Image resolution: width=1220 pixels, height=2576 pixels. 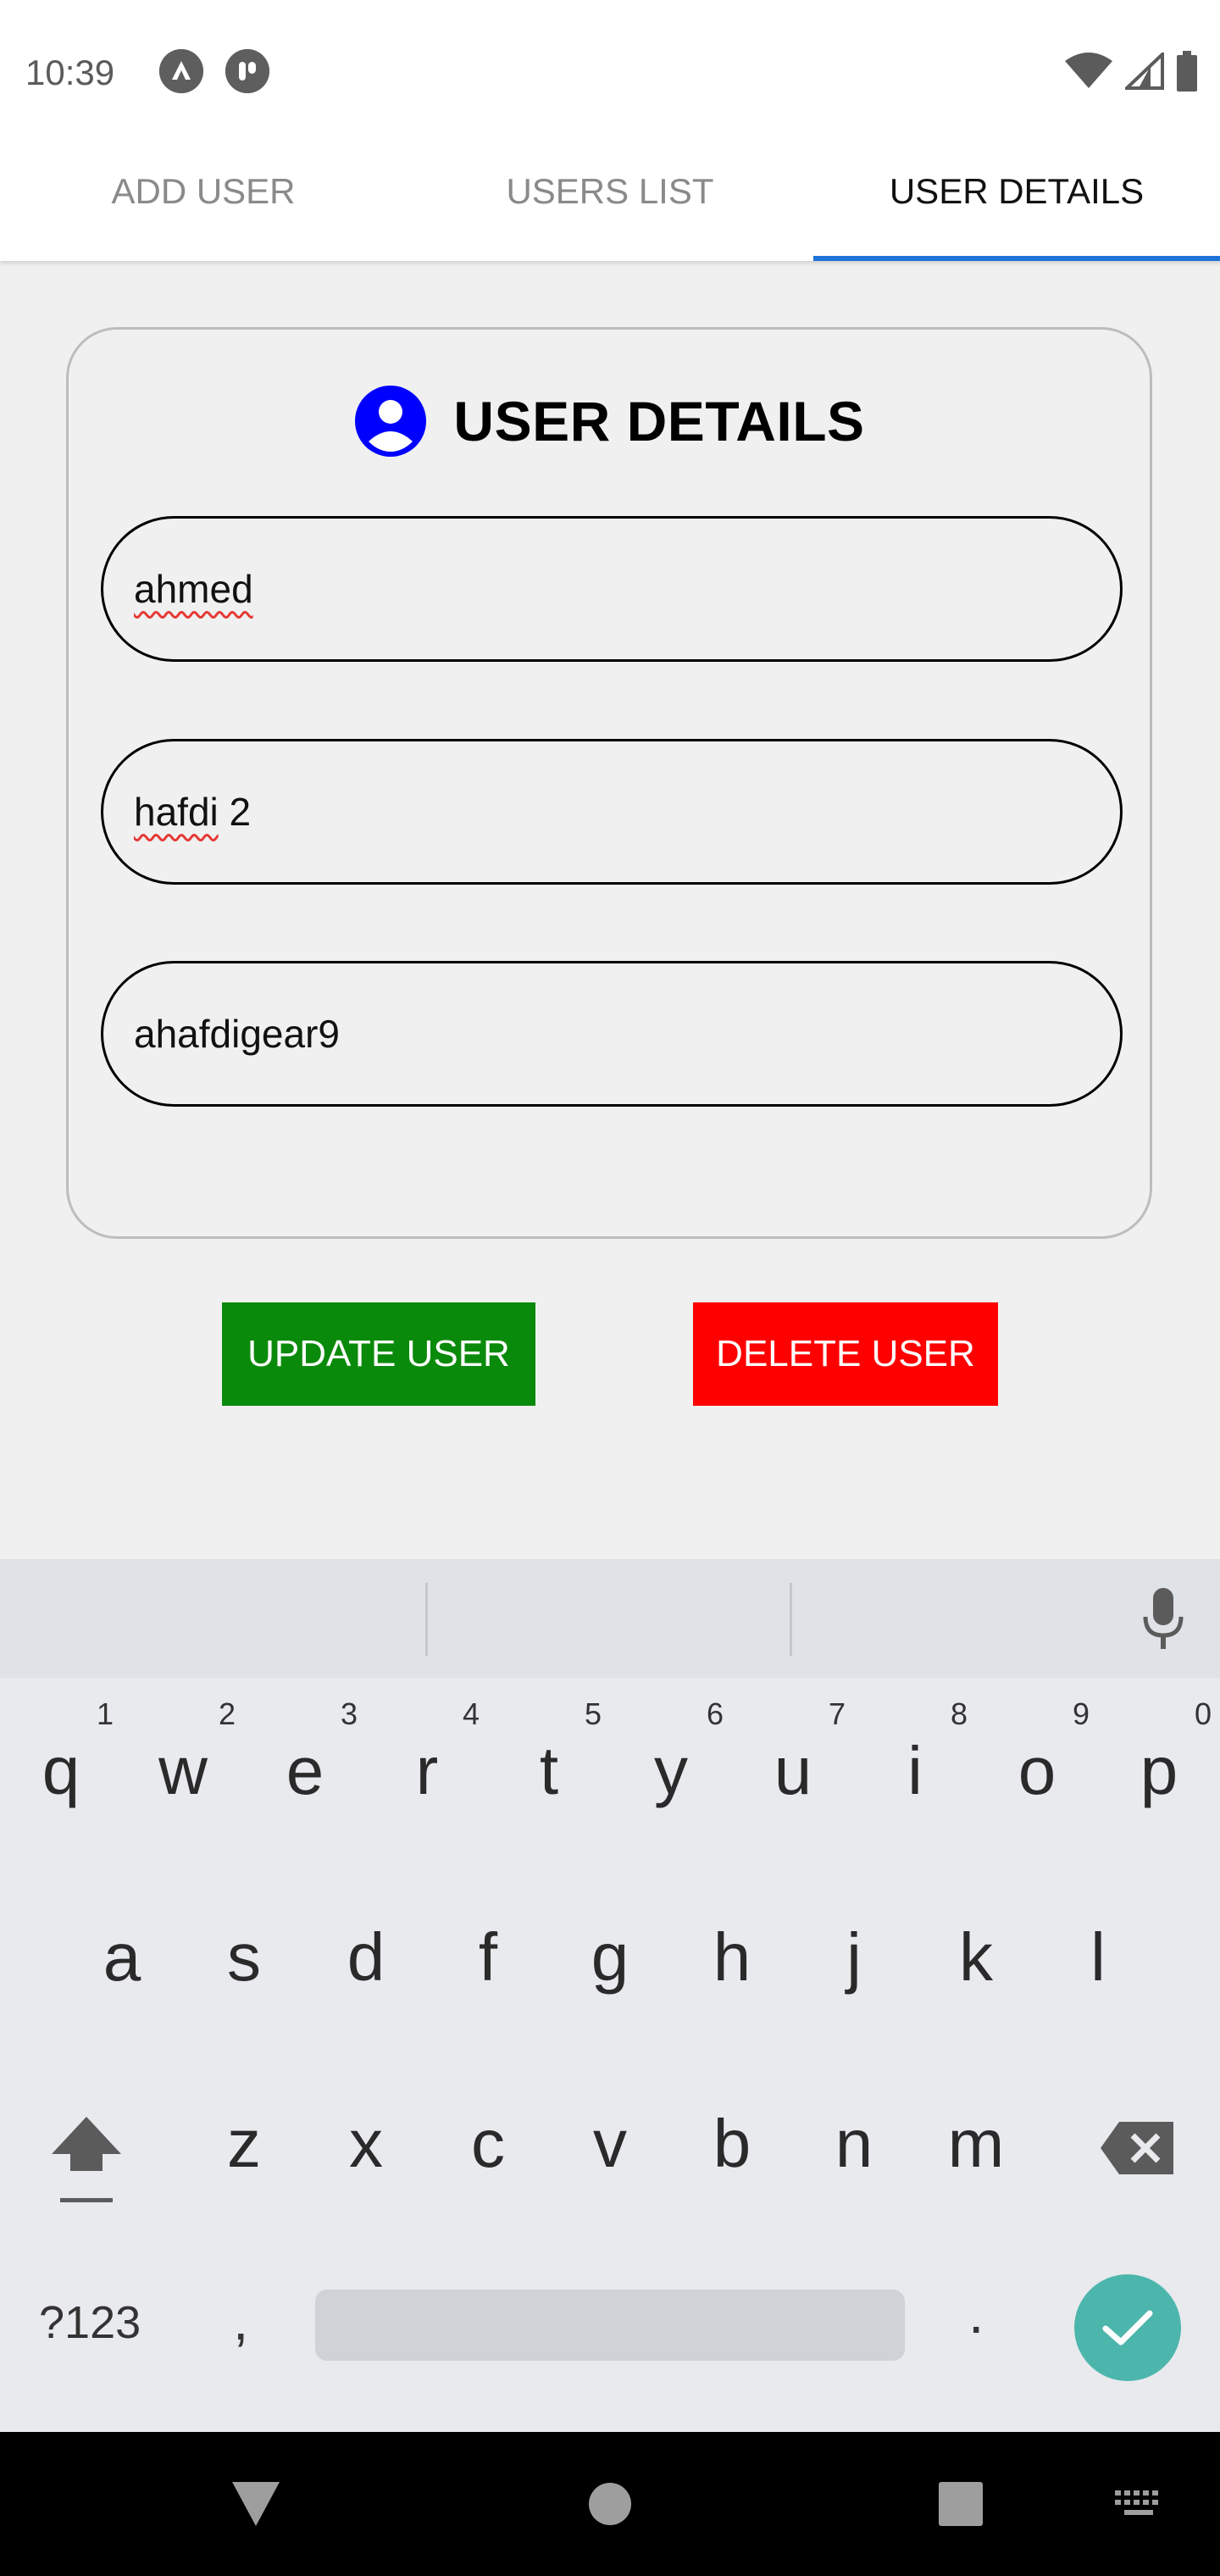 What do you see at coordinates (193, 589) in the screenshot?
I see `first-name-value: ahmed` at bounding box center [193, 589].